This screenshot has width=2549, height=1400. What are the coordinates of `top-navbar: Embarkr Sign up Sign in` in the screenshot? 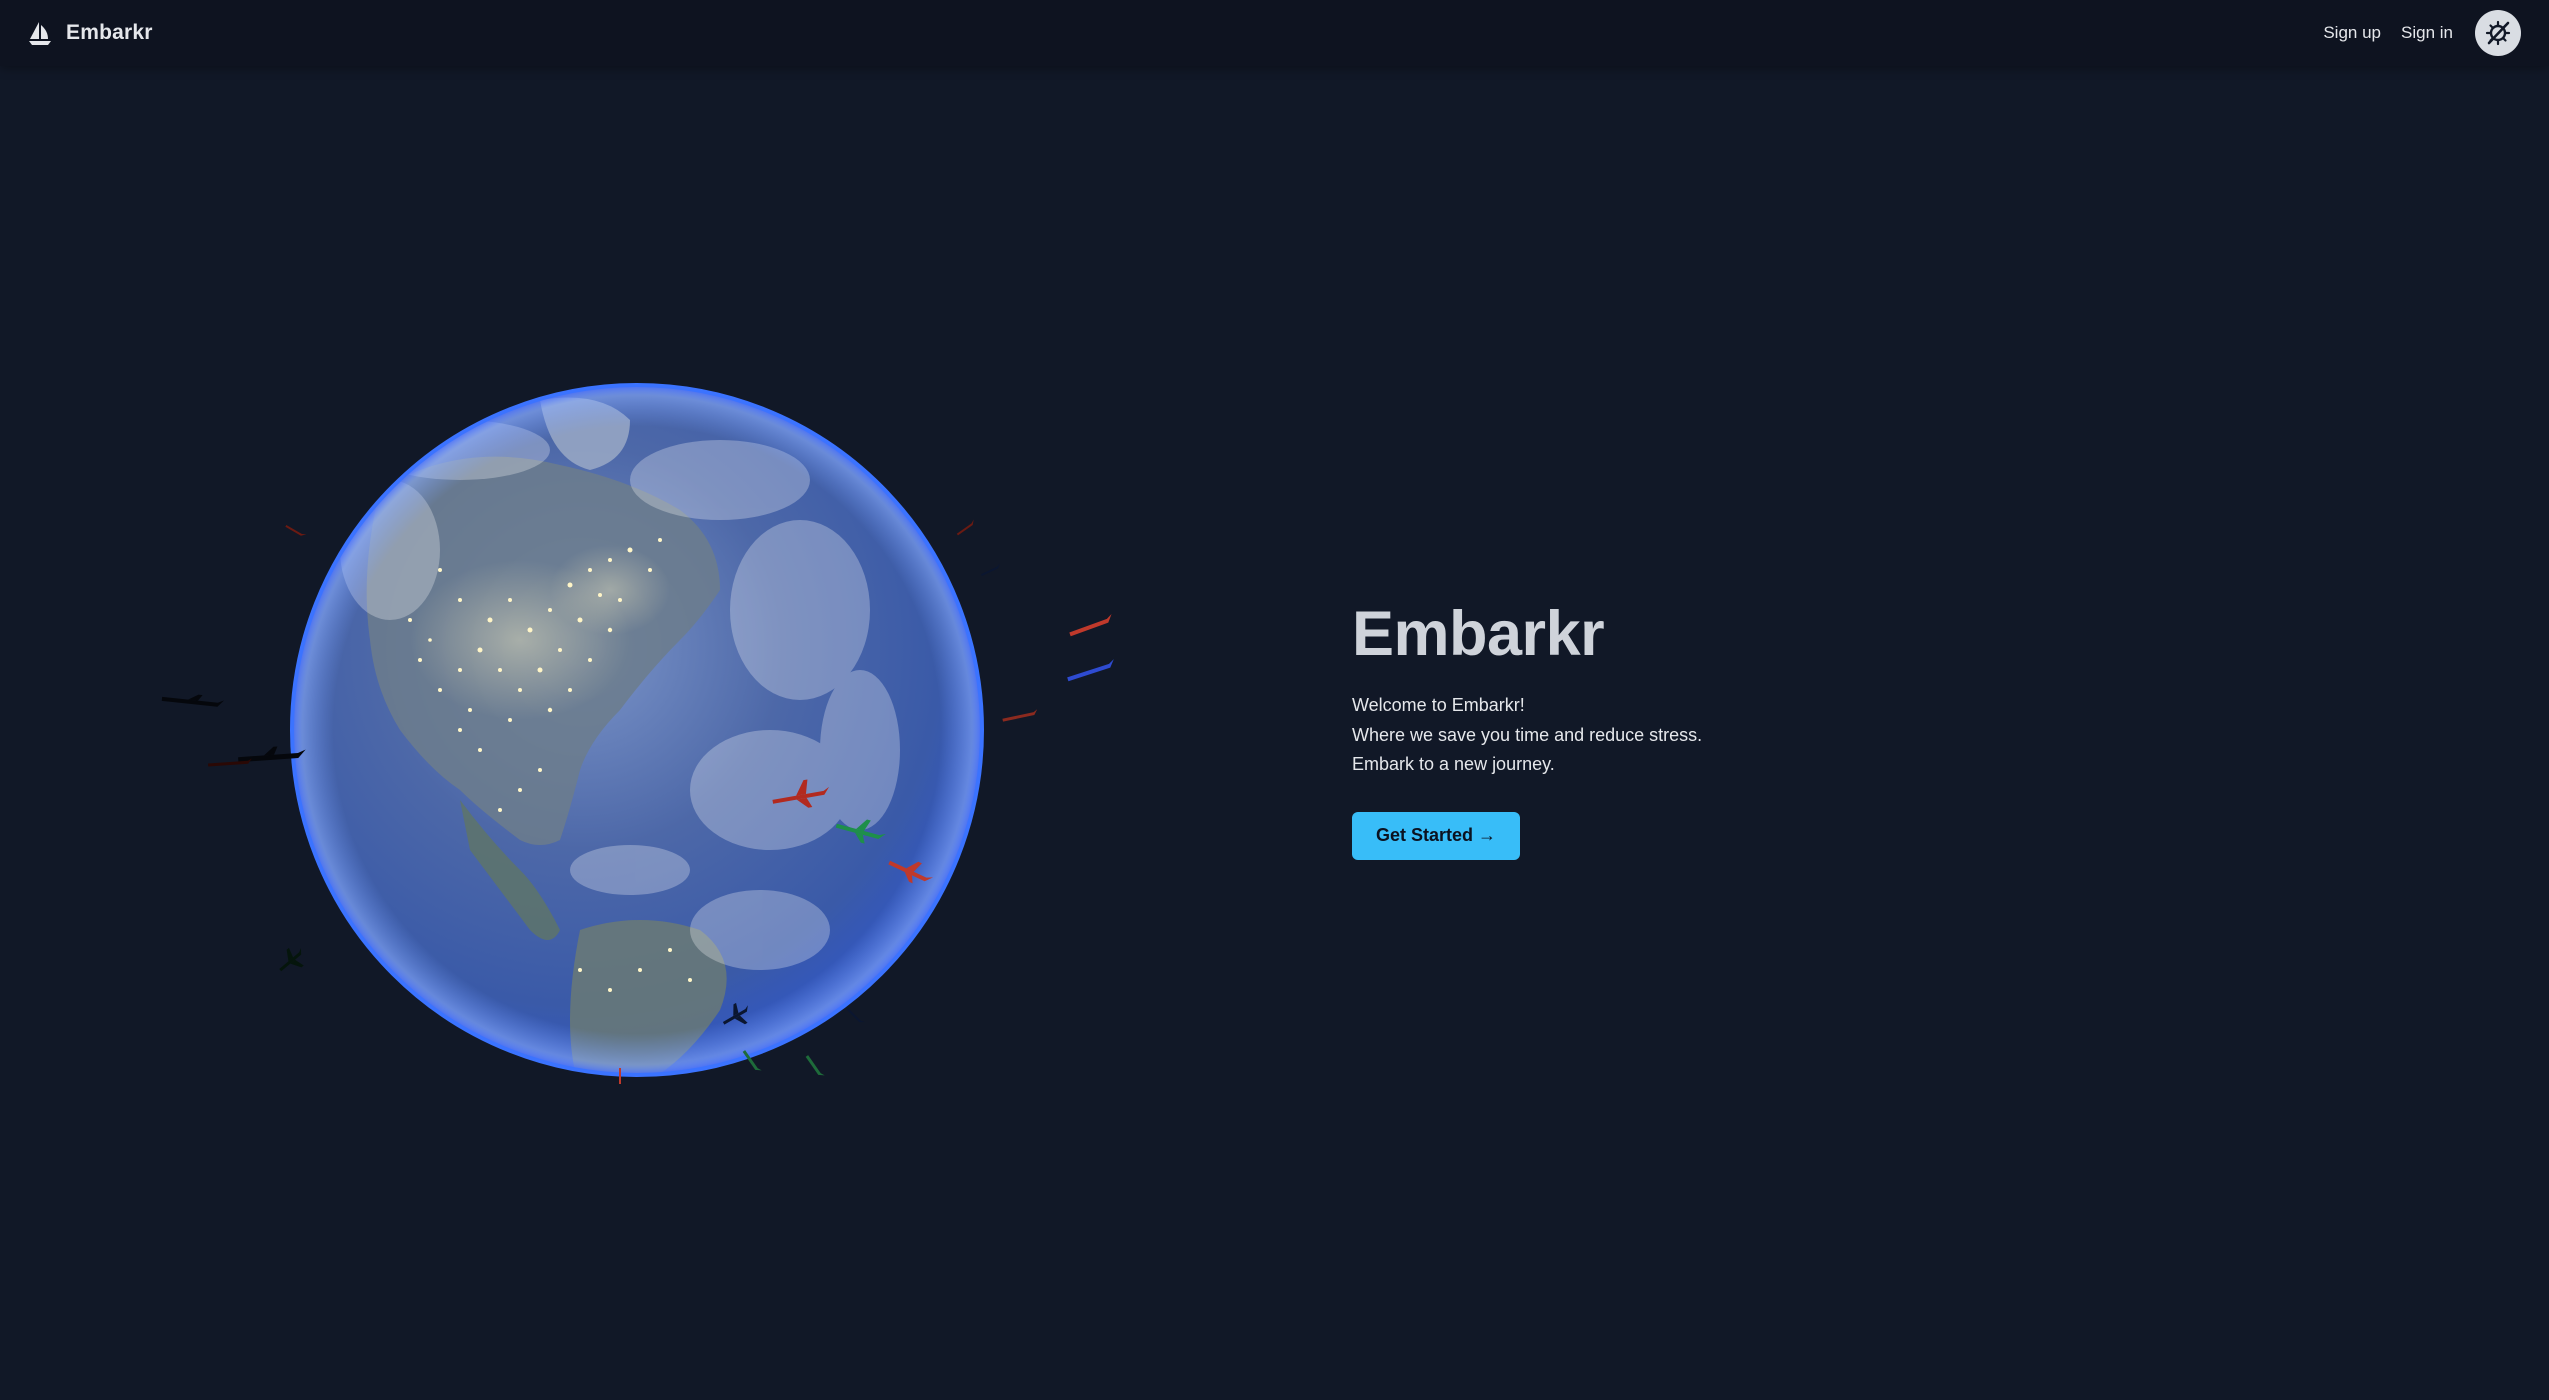 It's located at (1274, 33).